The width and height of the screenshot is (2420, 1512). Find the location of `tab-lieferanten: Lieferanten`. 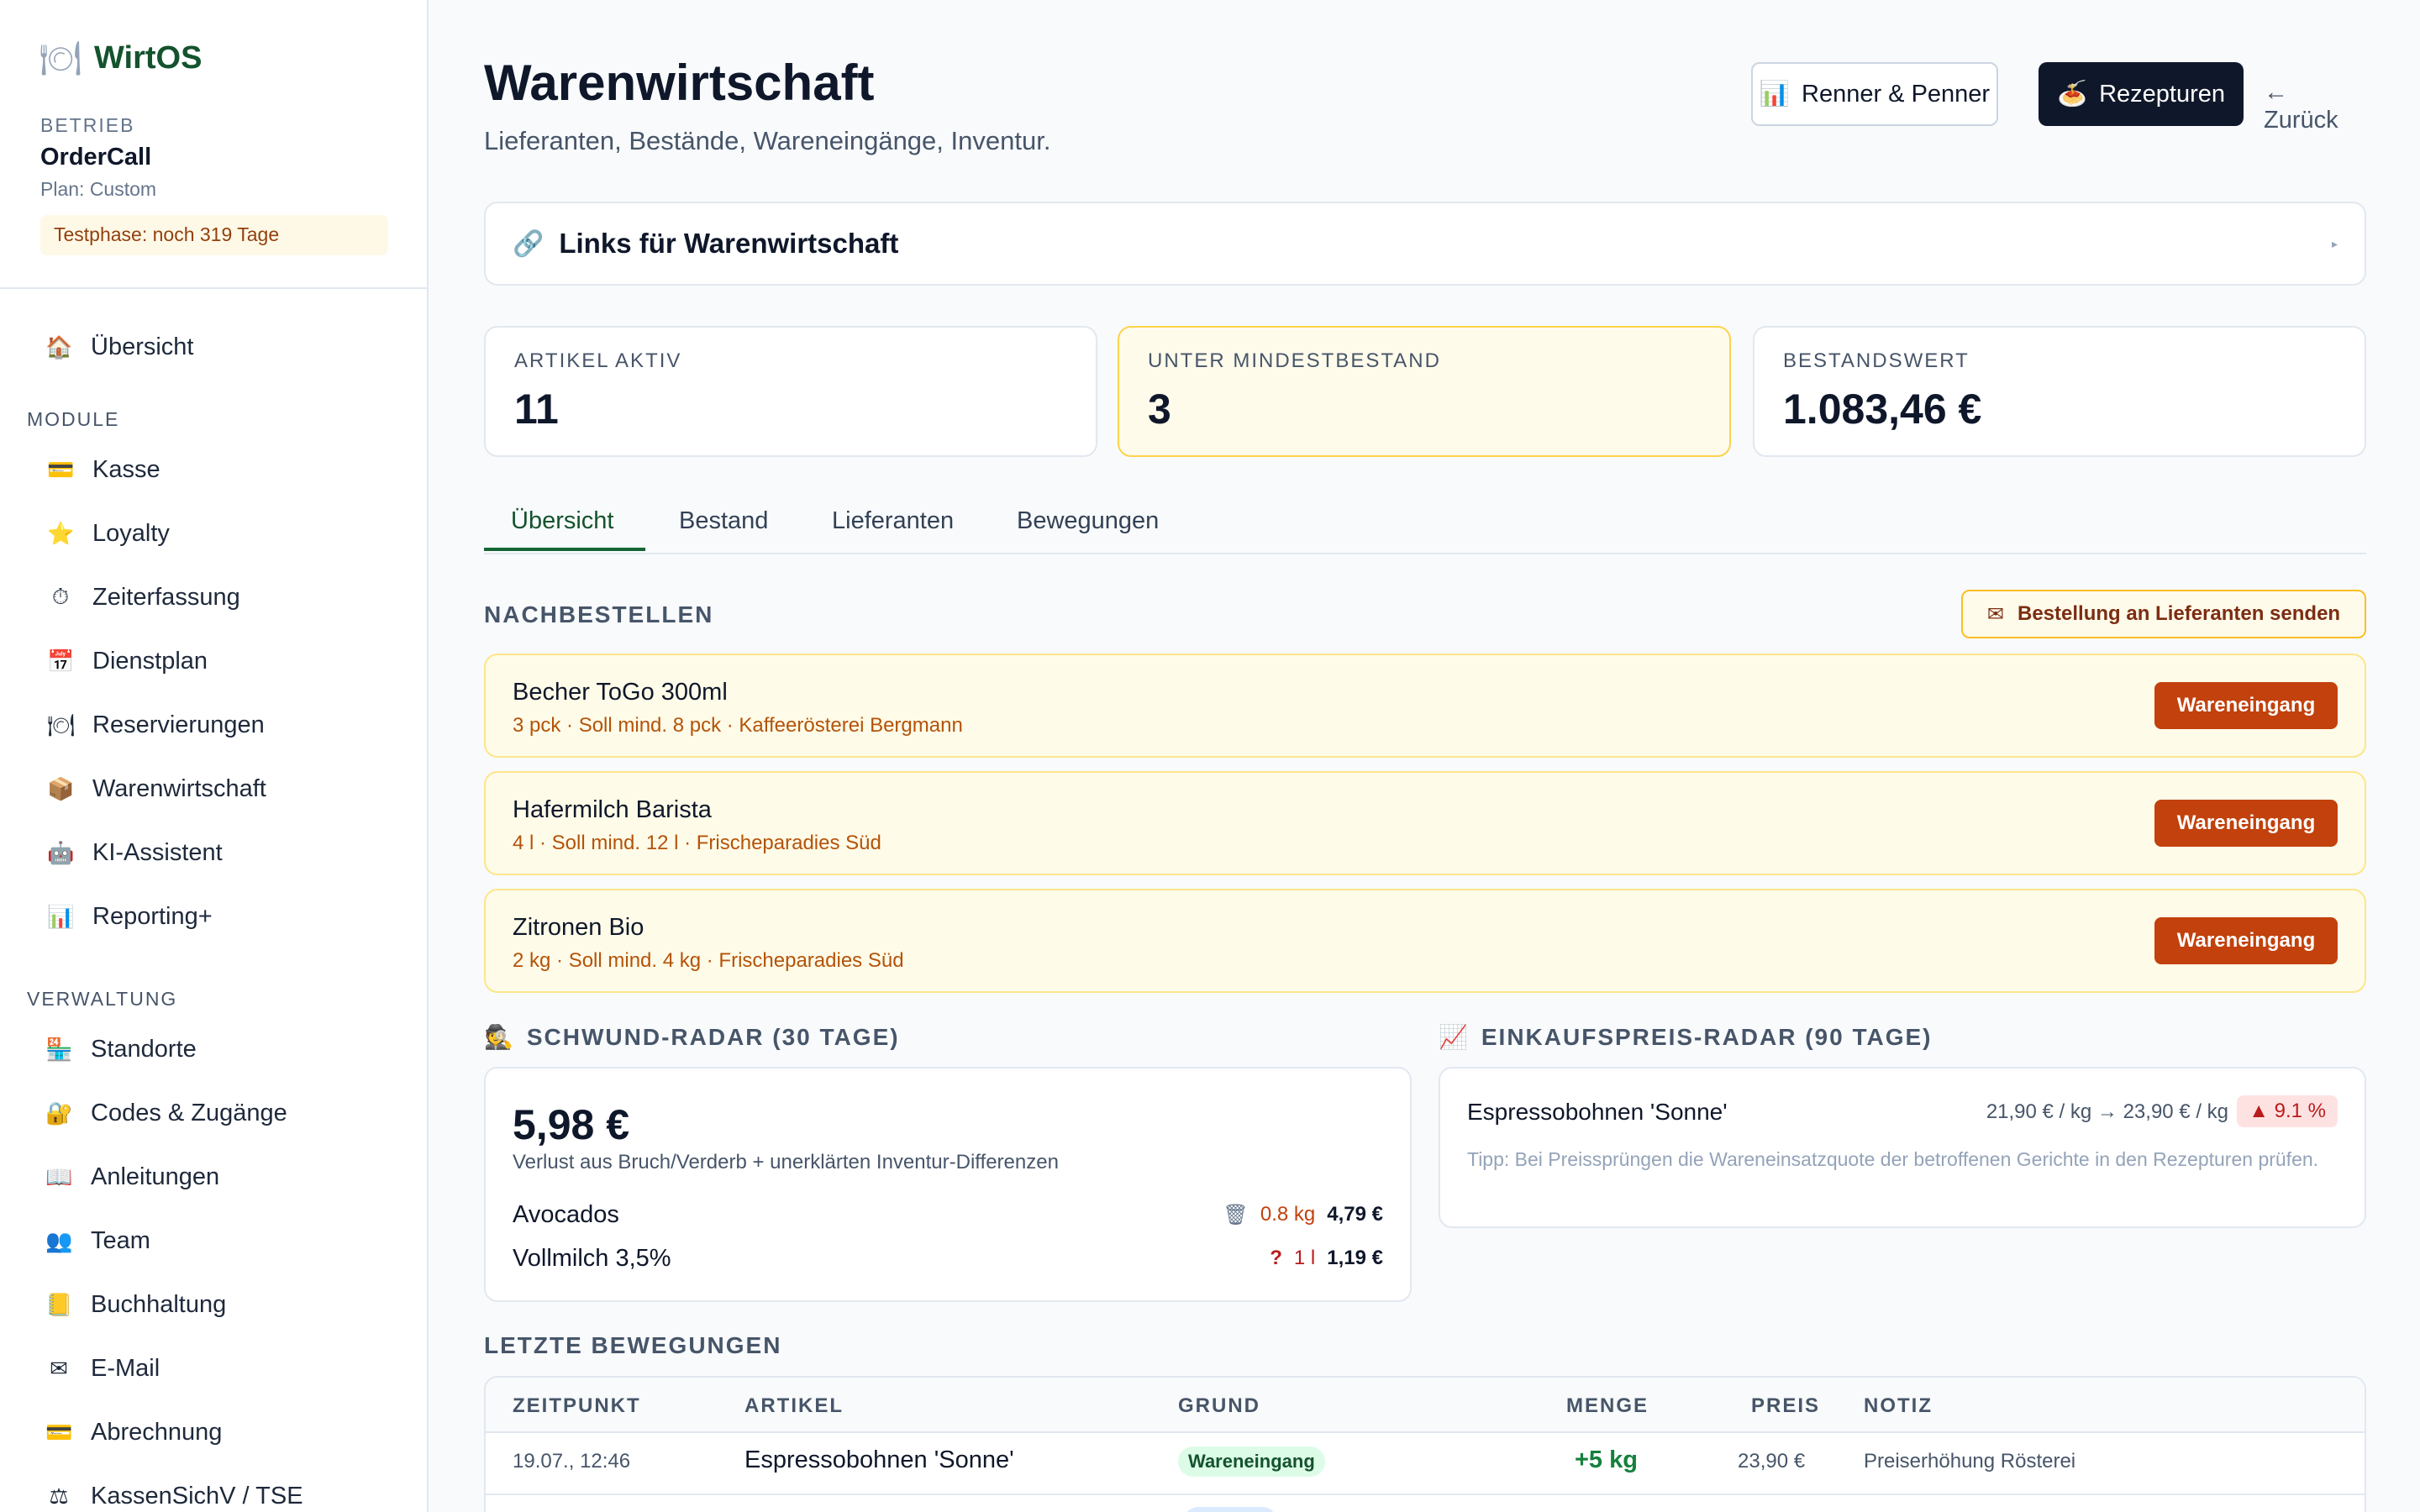

tab-lieferanten: Lieferanten is located at coordinates (893, 521).